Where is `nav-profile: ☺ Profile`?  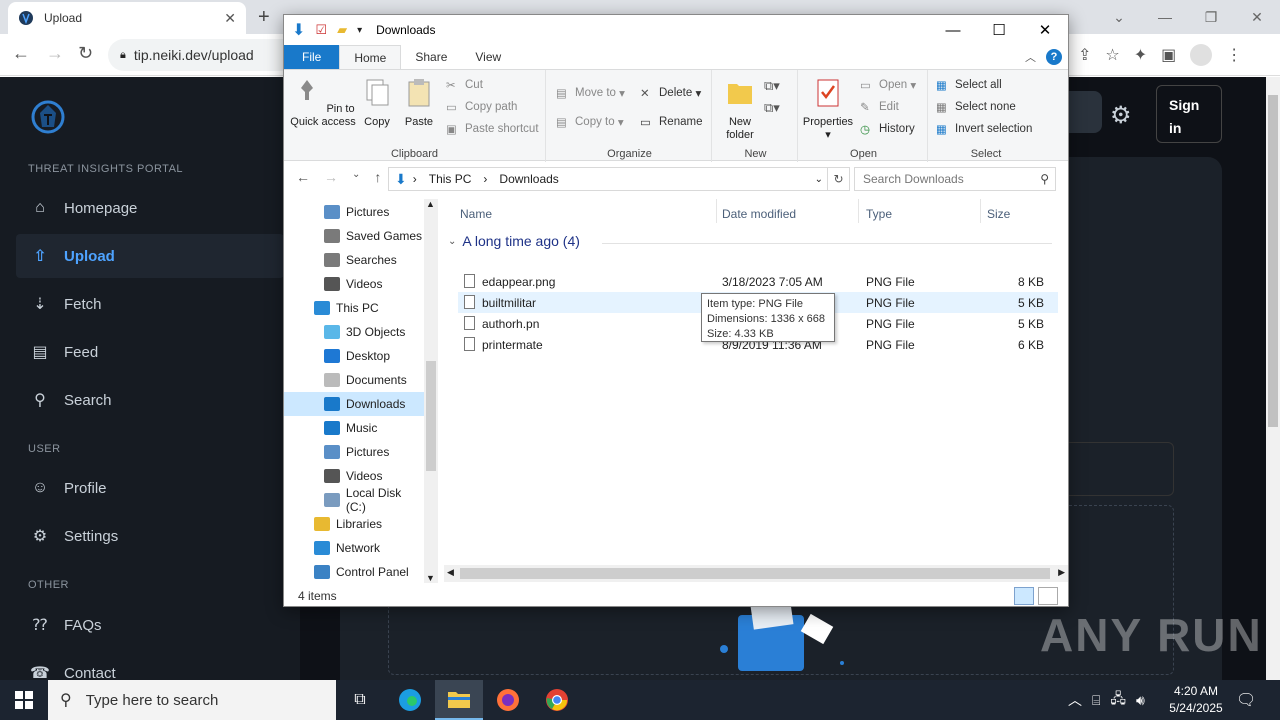
nav-profile: ☺ Profile is located at coordinates (150, 488).